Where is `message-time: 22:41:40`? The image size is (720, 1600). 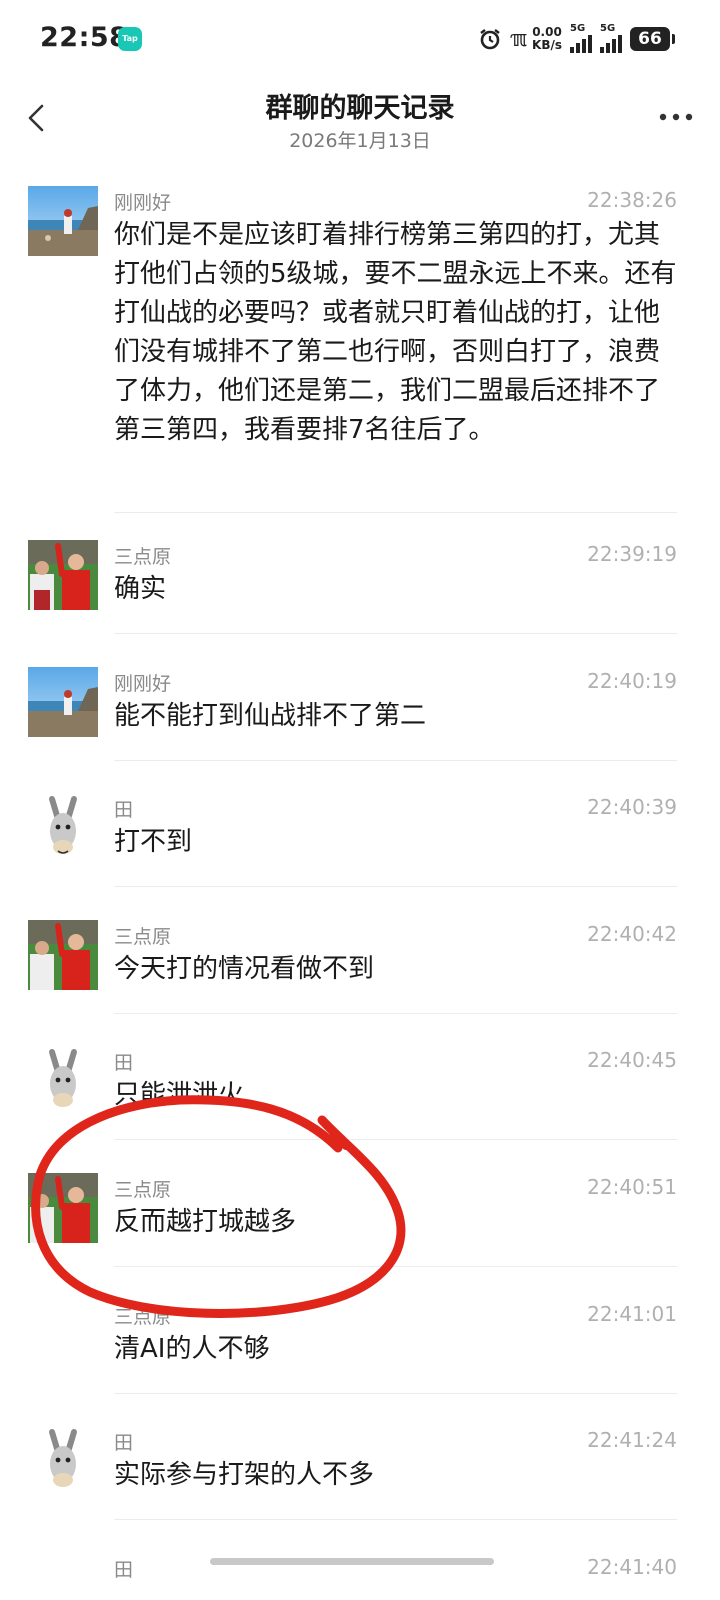 message-time: 22:41:40 is located at coordinates (632, 1567).